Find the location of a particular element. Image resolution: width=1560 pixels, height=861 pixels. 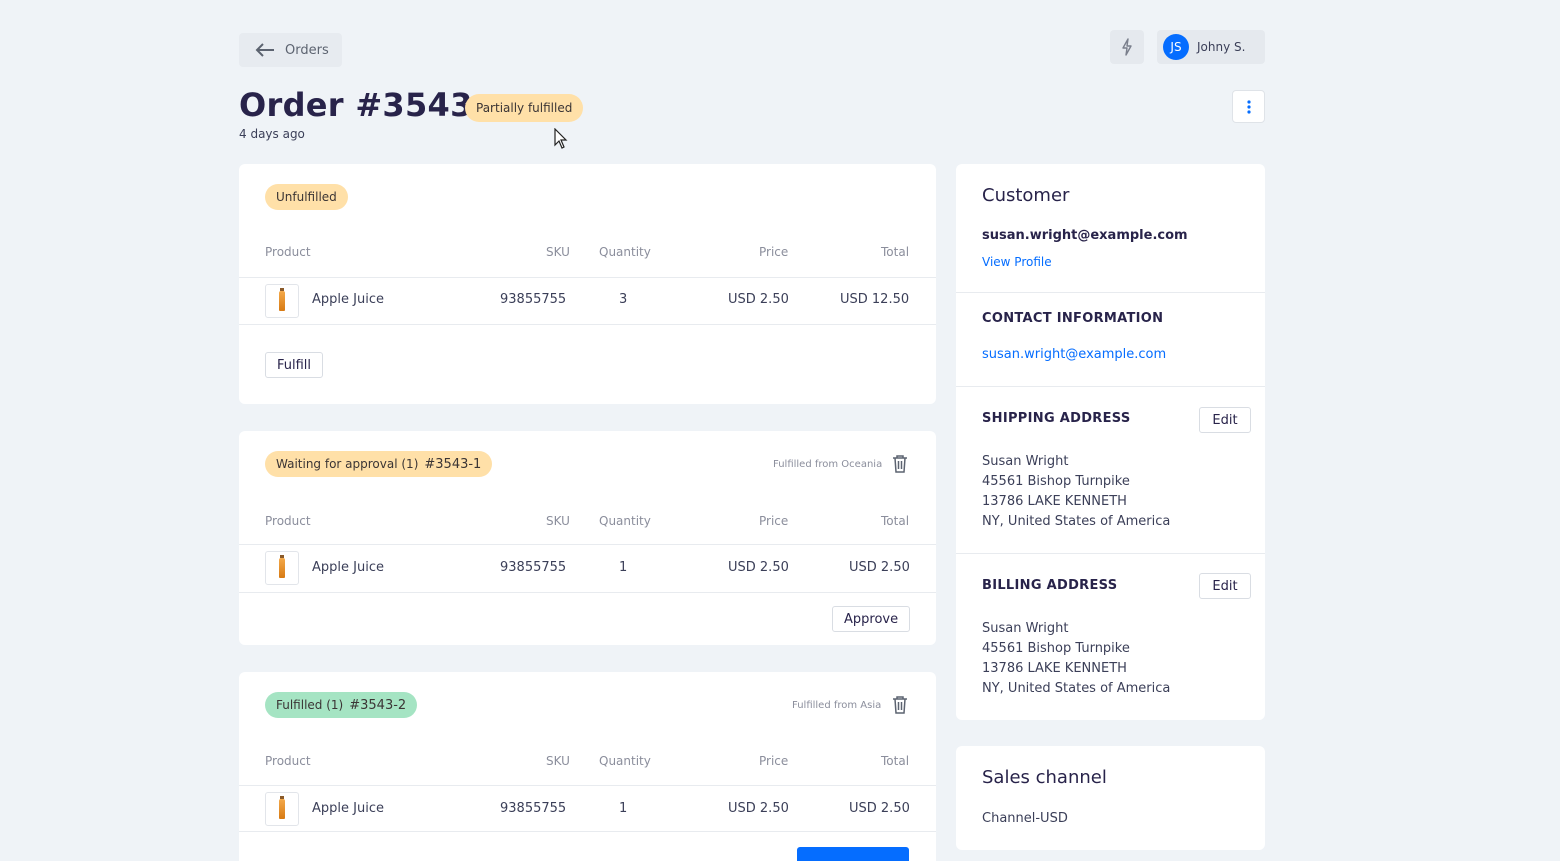

approve-button: Approve is located at coordinates (871, 619).